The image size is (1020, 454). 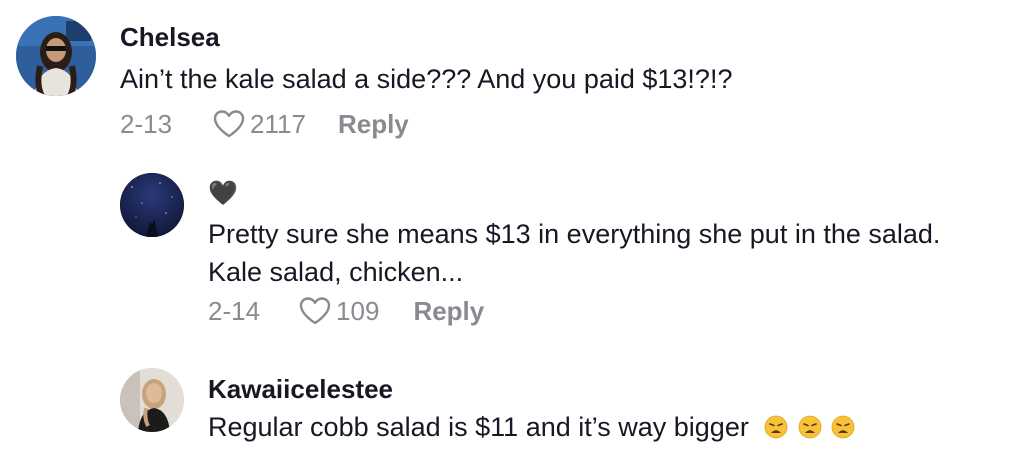 I want to click on emoji-group, so click(x=808, y=427).